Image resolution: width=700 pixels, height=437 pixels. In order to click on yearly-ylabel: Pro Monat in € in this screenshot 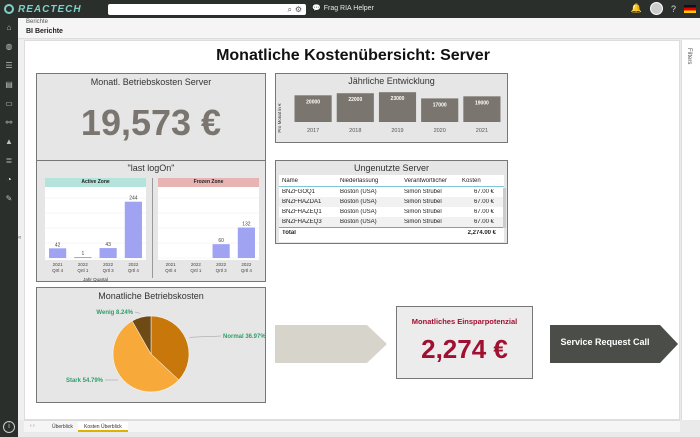, I will do `click(279, 118)`.